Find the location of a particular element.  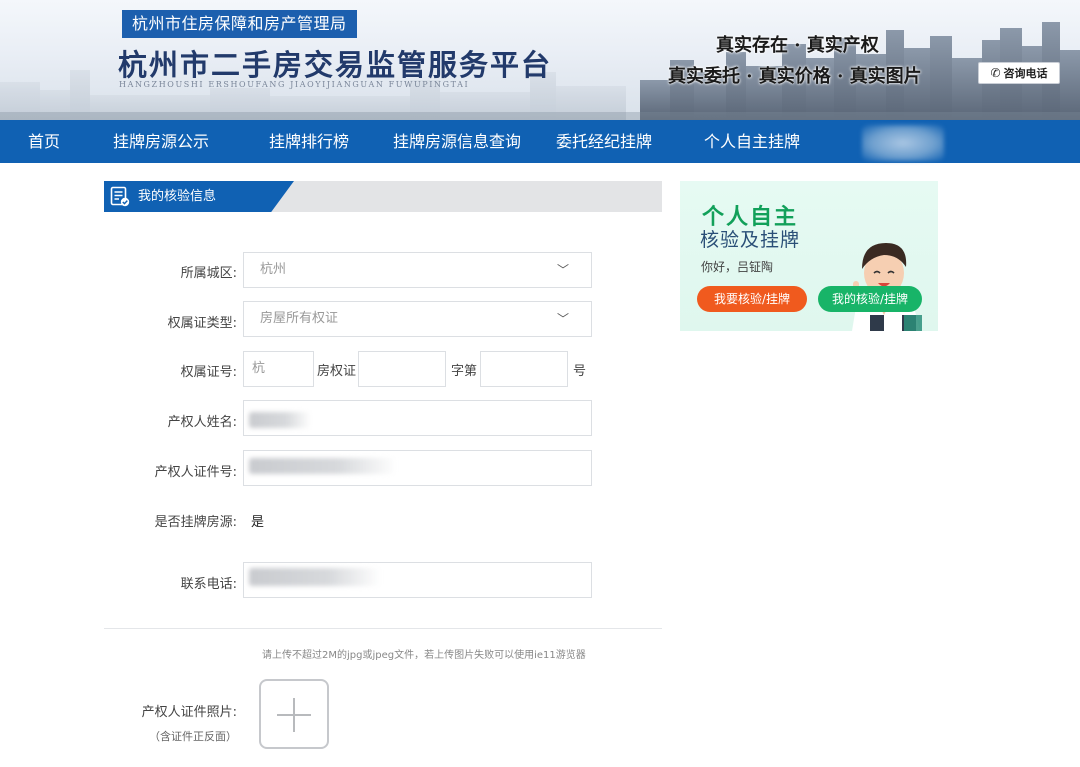

divider is located at coordinates (383, 628).